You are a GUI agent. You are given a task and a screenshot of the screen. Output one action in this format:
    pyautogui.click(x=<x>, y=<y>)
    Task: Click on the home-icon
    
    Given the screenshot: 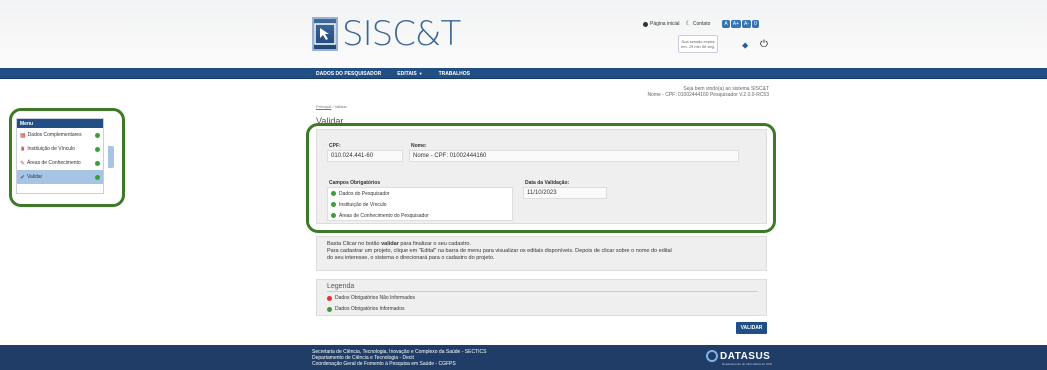 What is the action you would take?
    pyautogui.click(x=645, y=24)
    